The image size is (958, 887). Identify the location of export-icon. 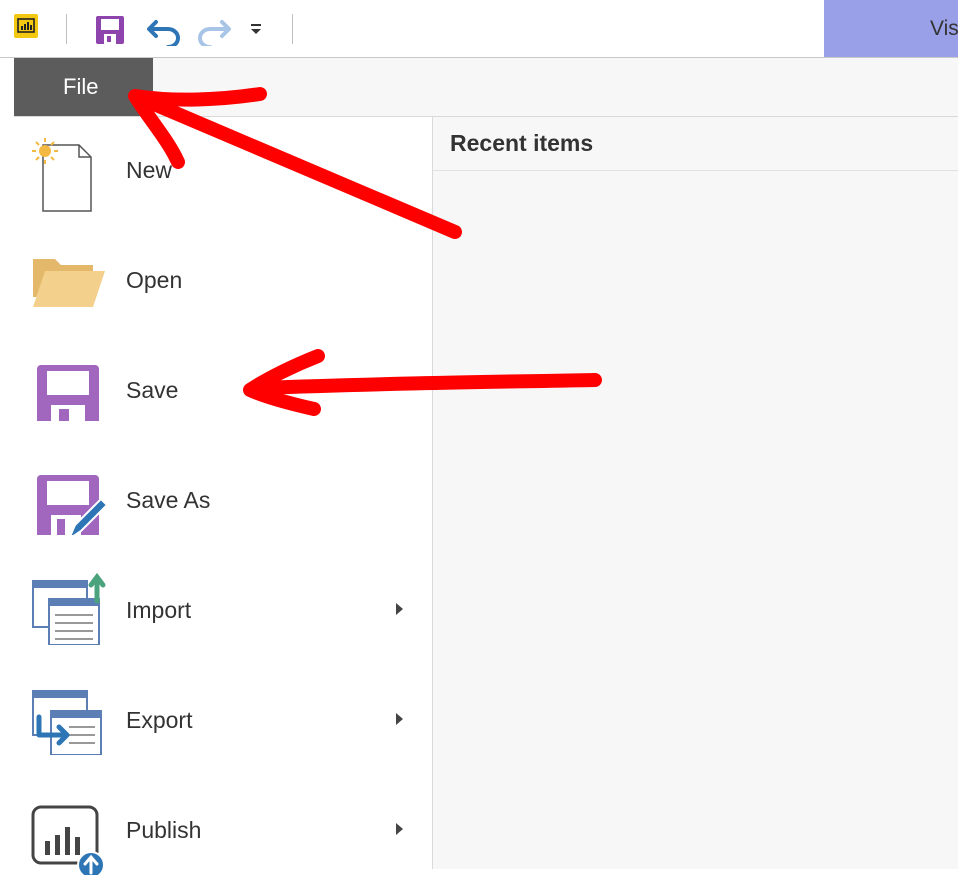
(67, 715).